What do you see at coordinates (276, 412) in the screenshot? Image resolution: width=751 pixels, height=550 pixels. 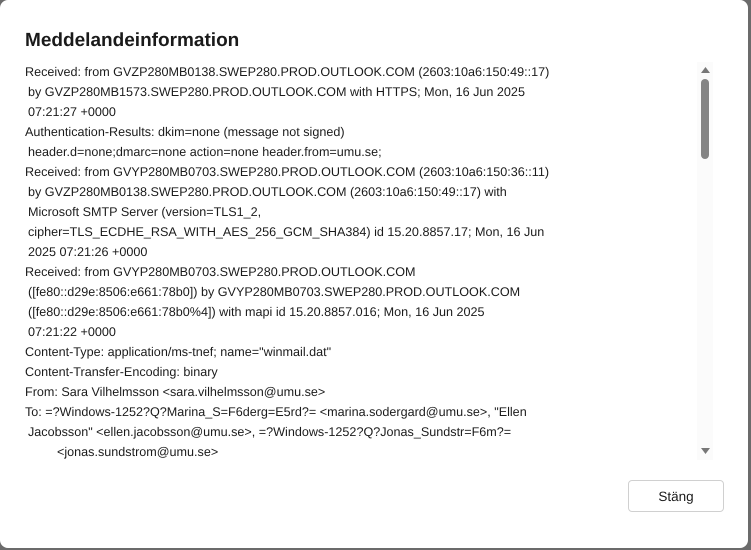 I see `header-line: To: =?Windows-1252?Q?Marina_S=F6derg=E5rd?= <marina.sodergard@umu.se>, "Ellen` at bounding box center [276, 412].